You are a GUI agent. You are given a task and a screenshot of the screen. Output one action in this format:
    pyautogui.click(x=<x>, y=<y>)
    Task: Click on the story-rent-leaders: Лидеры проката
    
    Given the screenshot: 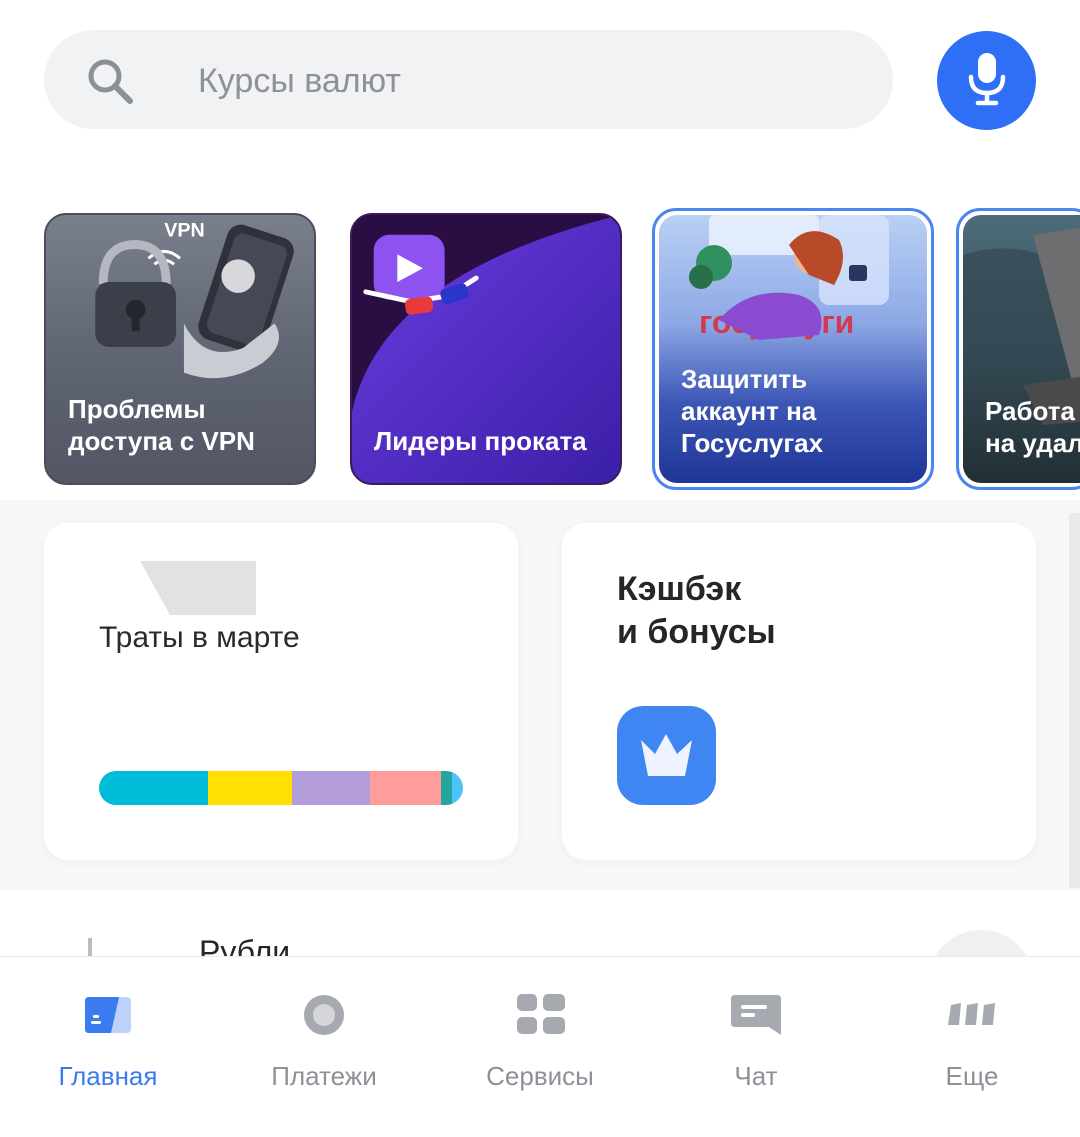 What is the action you would take?
    pyautogui.click(x=486, y=349)
    